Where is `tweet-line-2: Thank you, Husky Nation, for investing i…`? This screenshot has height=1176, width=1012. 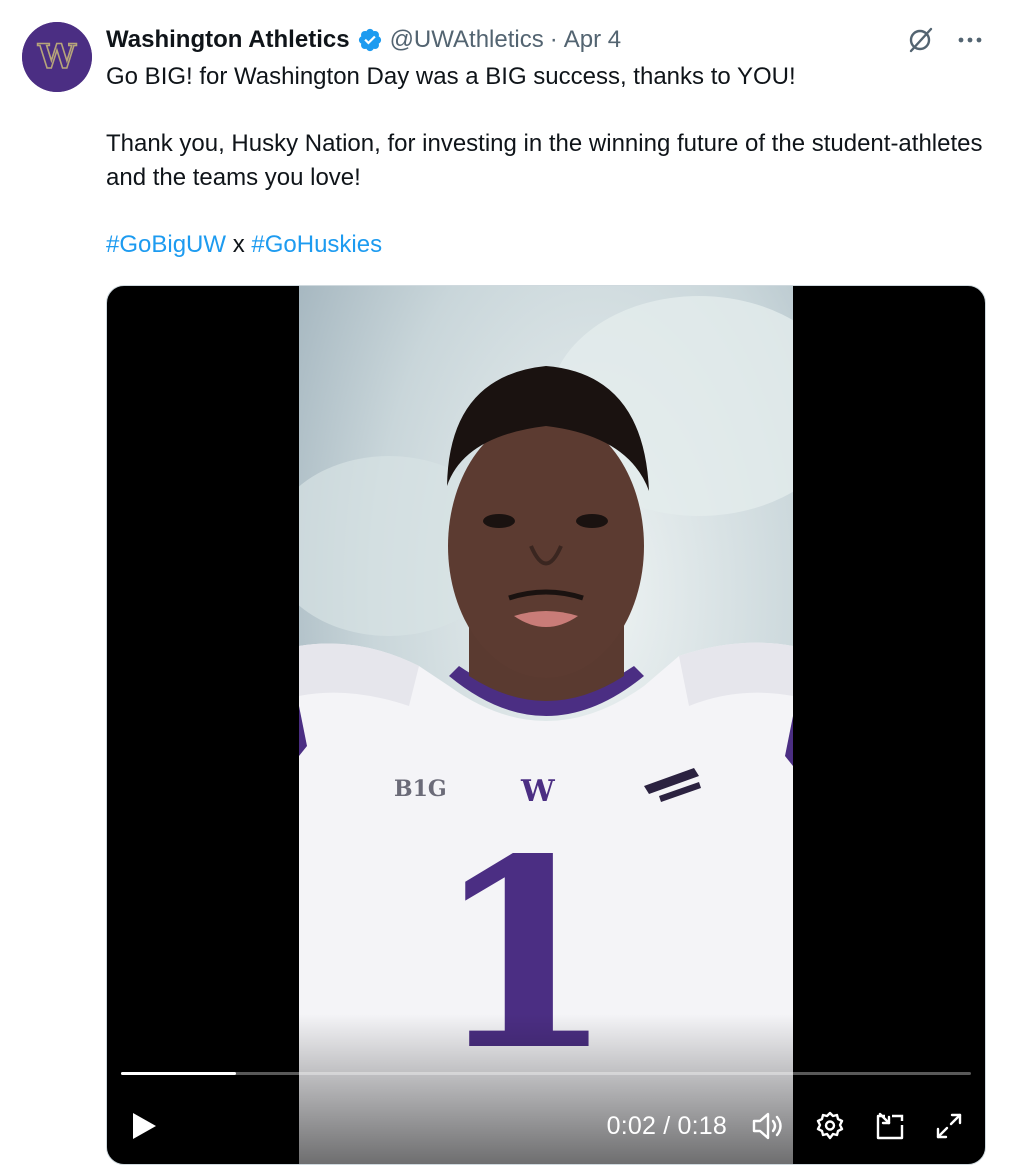 tweet-line-2: Thank you, Husky Nation, for investing i… is located at coordinates (544, 160).